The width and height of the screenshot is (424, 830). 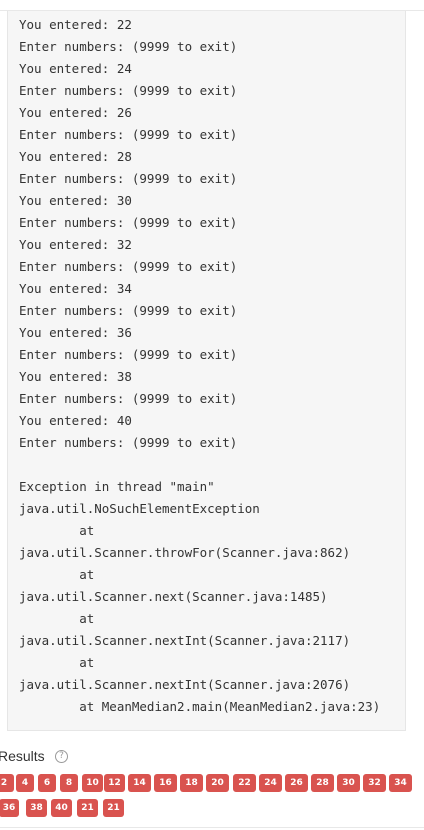 What do you see at coordinates (69, 783) in the screenshot?
I see `result-badge: 8` at bounding box center [69, 783].